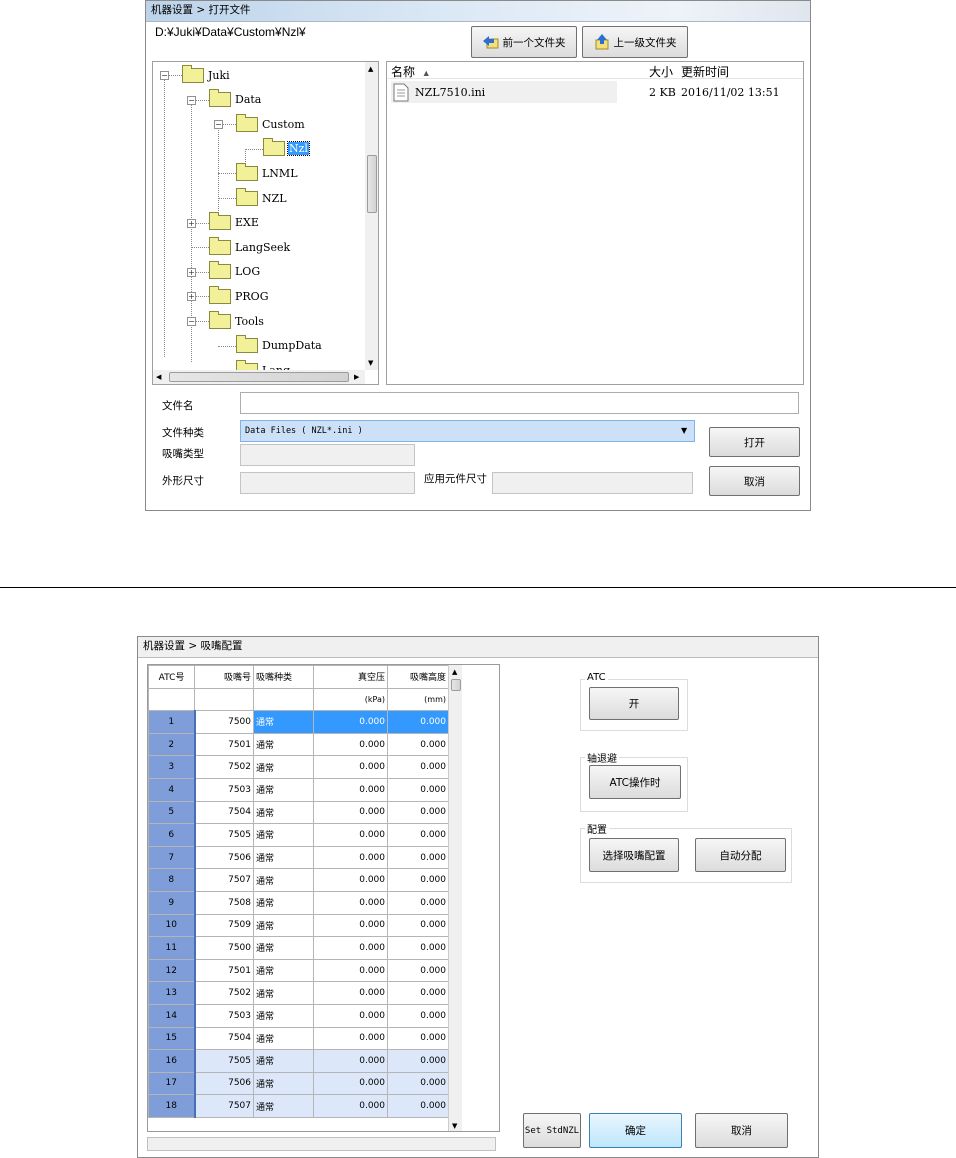  Describe the element at coordinates (455, 898) in the screenshot. I see `grid-vertical-scrollbar: ▲ ▼` at that location.